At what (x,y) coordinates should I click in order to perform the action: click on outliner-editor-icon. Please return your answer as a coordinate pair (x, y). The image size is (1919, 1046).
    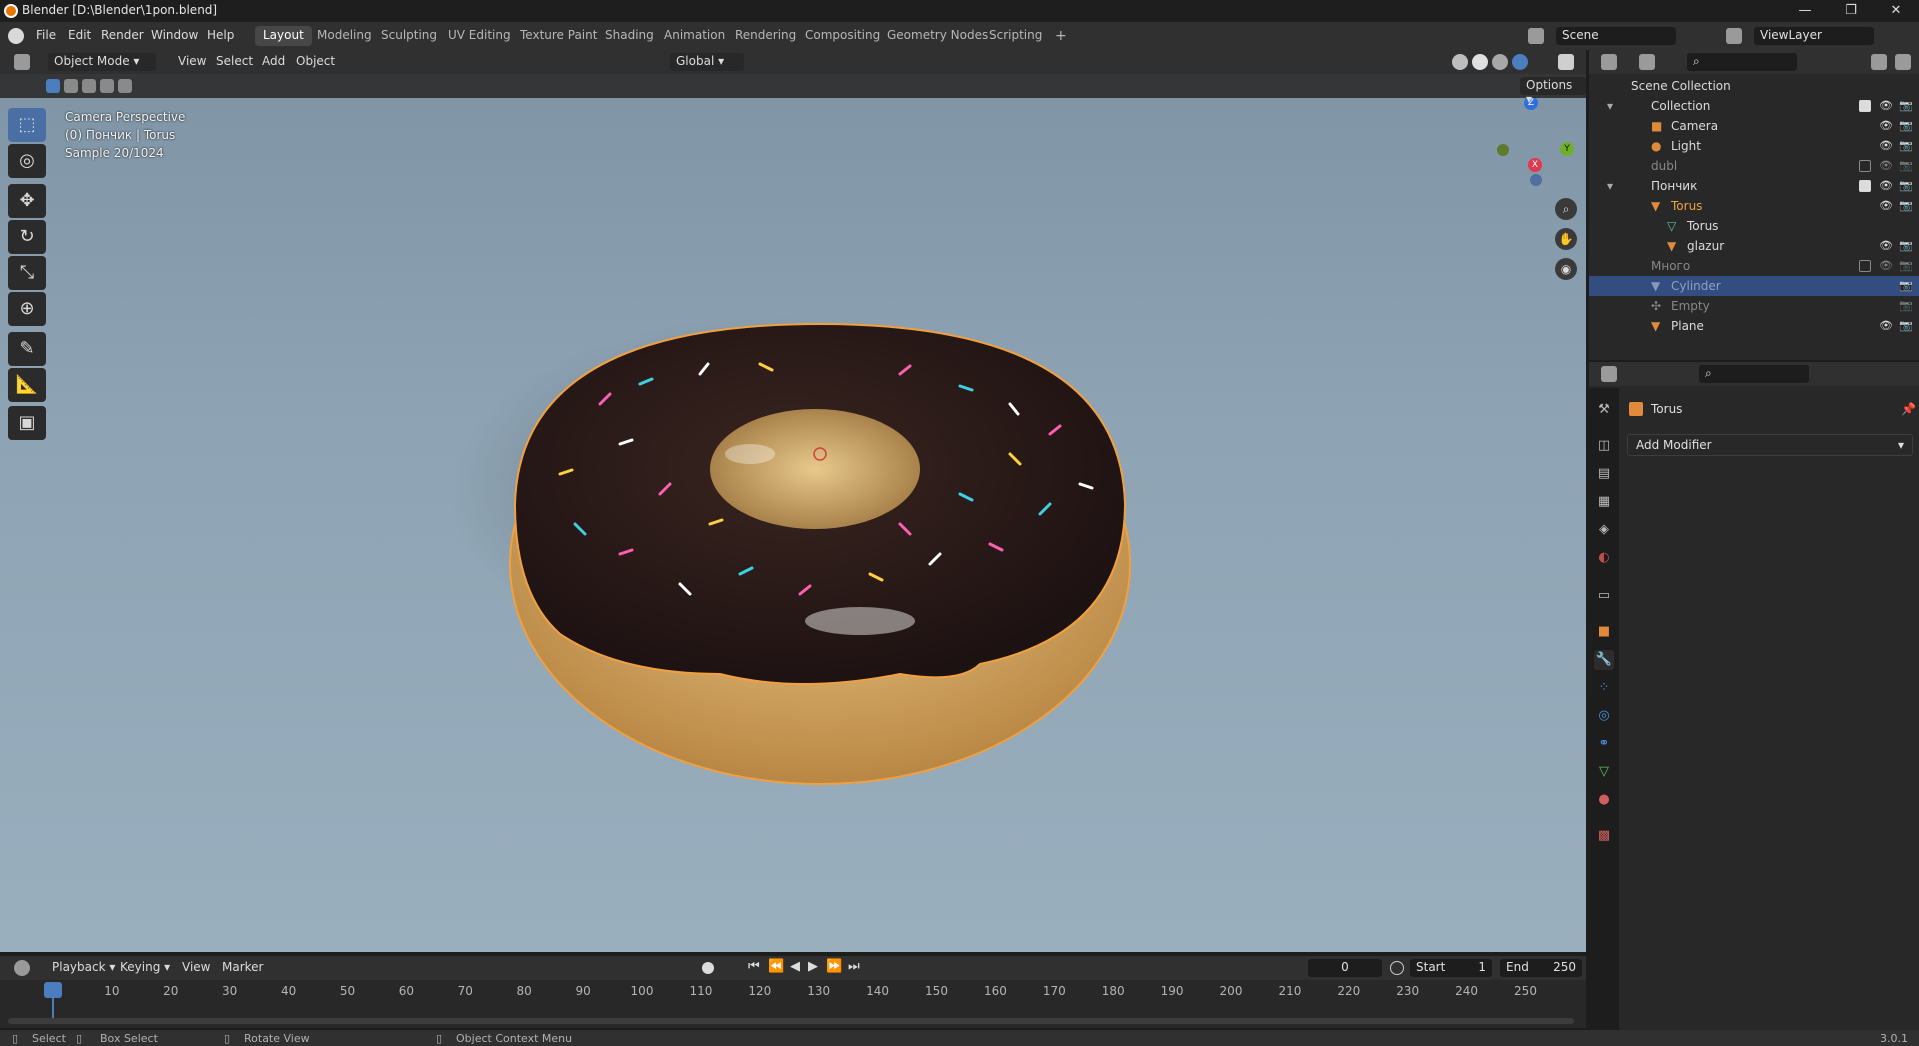
    Looking at the image, I should click on (1609, 62).